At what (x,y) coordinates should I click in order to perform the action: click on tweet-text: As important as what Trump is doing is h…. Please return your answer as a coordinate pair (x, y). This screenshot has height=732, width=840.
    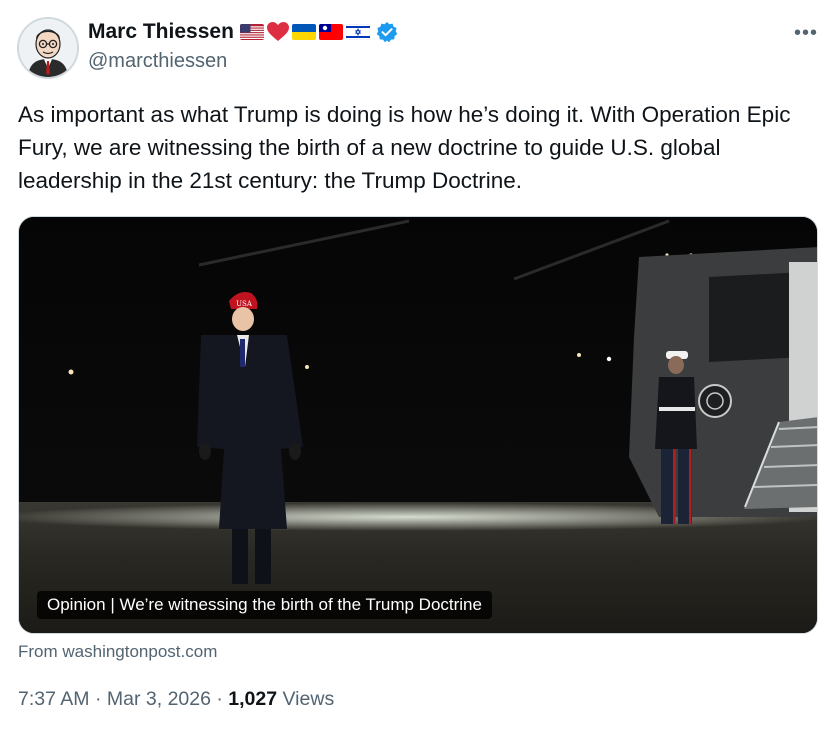
    Looking at the image, I should click on (404, 147).